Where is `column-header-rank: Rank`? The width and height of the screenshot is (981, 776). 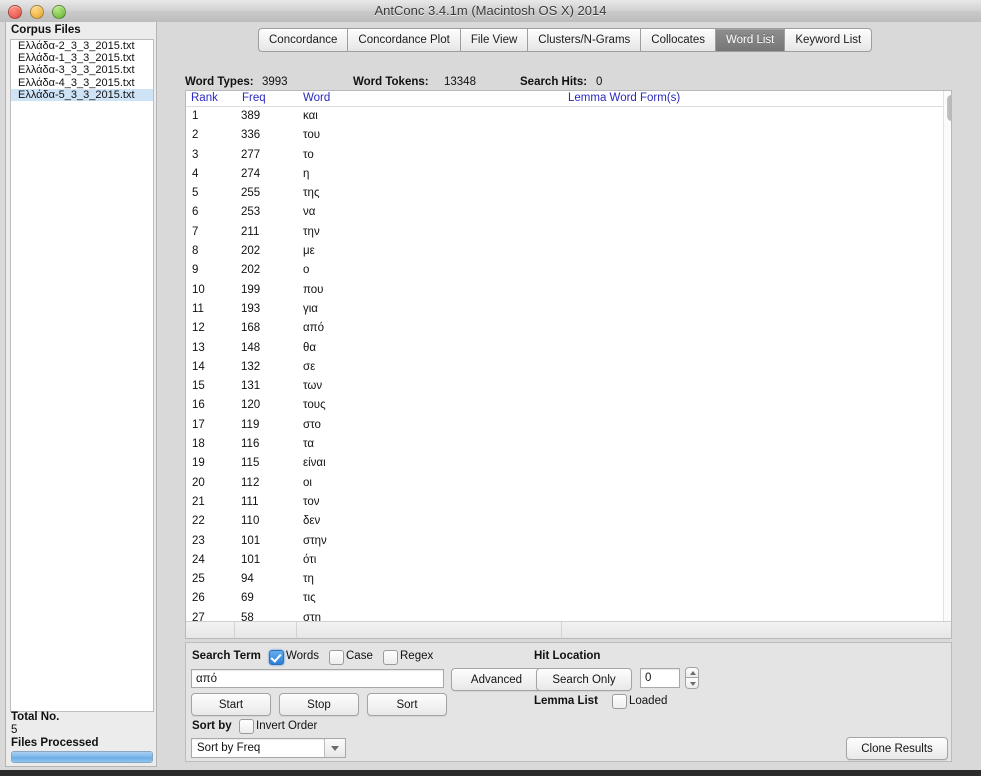
column-header-rank: Rank is located at coordinates (204, 98).